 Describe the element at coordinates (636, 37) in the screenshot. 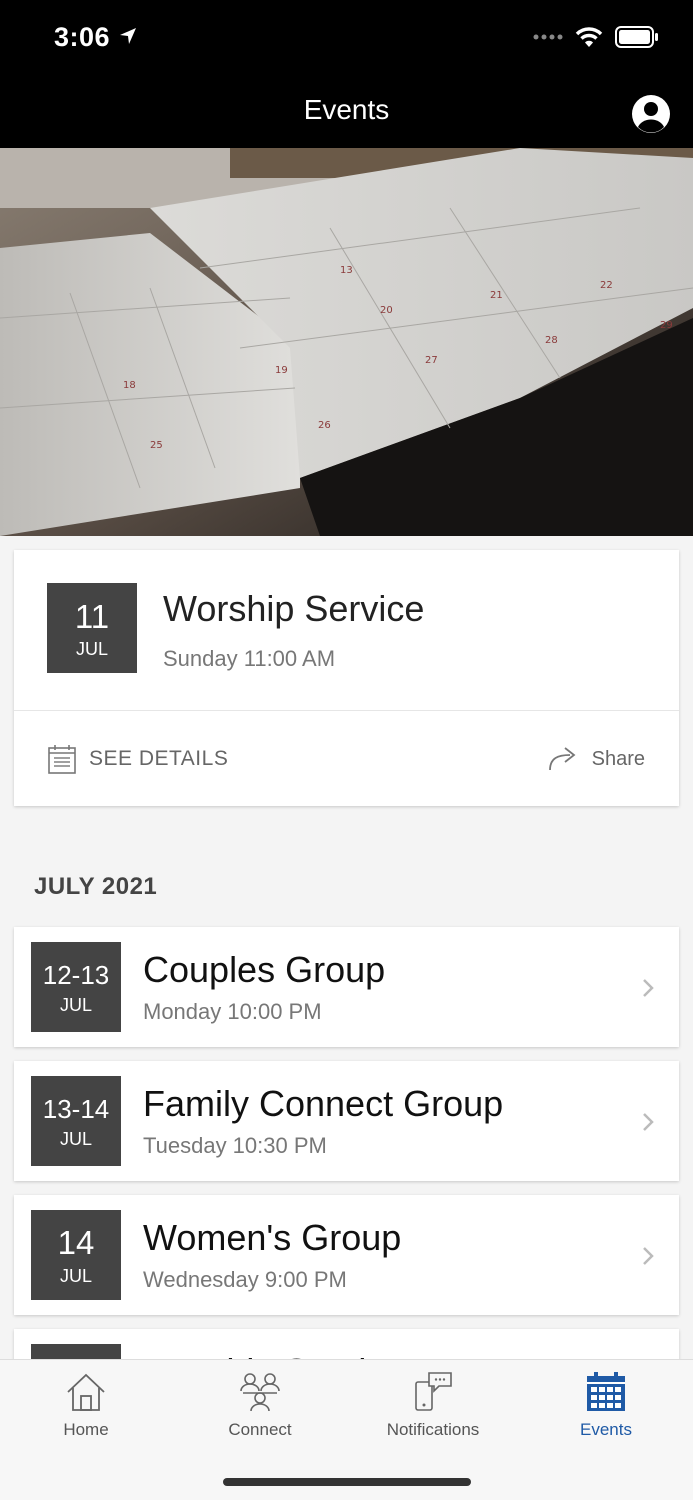

I see `battery-icon` at that location.